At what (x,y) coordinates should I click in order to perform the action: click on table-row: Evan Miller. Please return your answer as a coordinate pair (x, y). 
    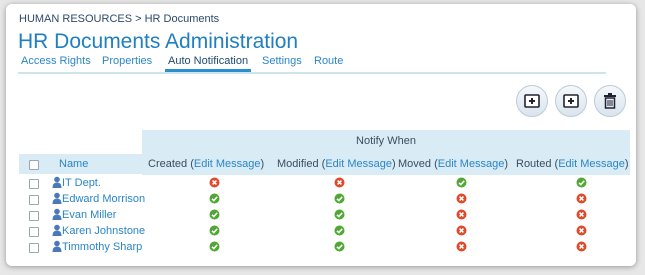
    Looking at the image, I should click on (324, 215).